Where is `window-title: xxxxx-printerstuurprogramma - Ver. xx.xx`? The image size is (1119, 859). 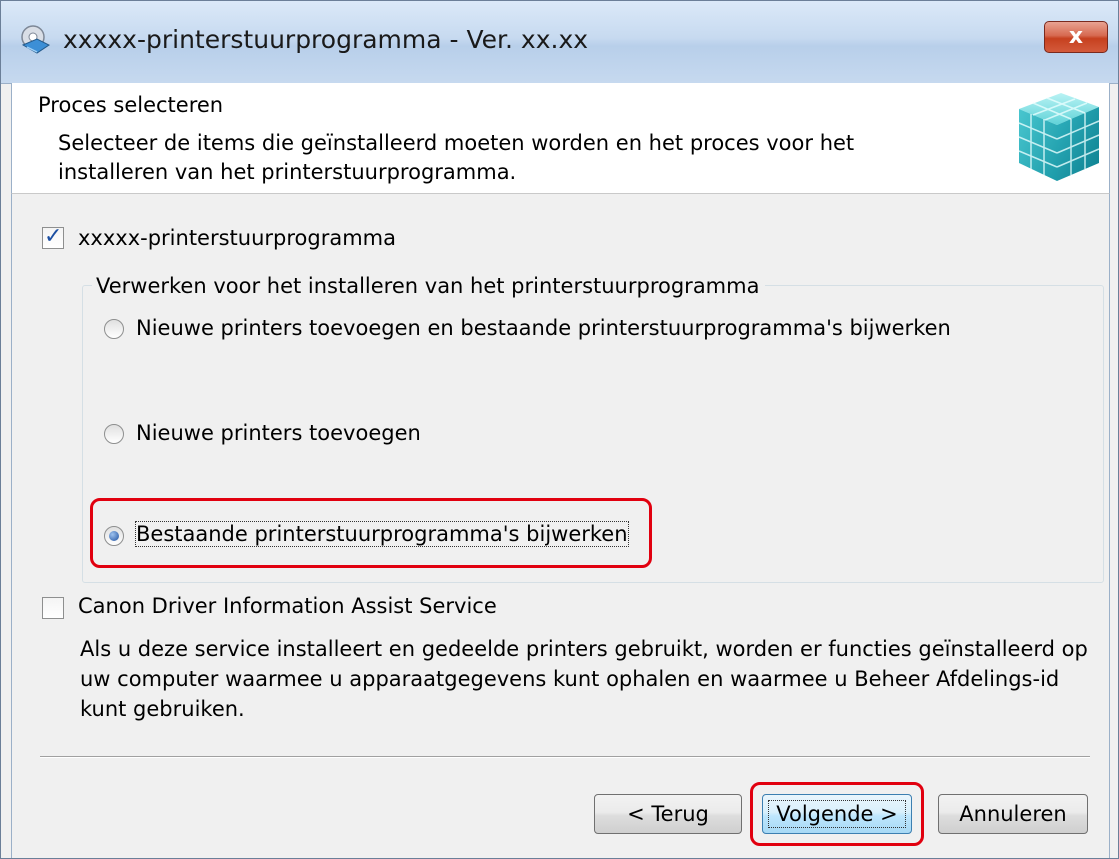
window-title: xxxxx-printerstuurprogramma - Ver. xx.xx is located at coordinates (326, 39).